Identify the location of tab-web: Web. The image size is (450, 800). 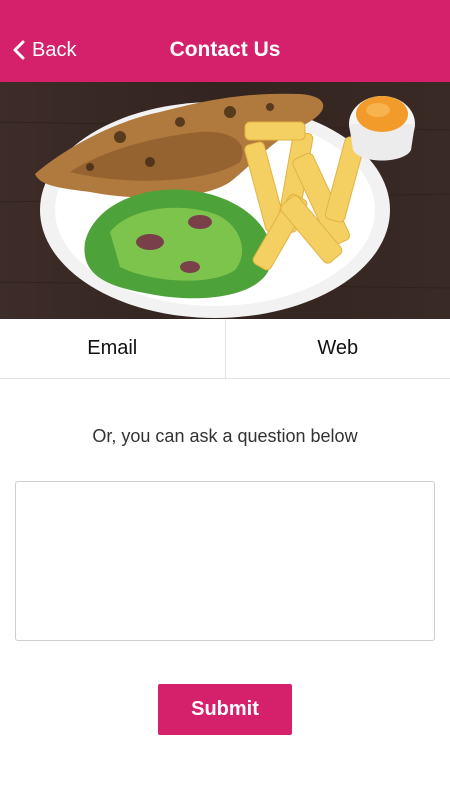
(337, 348).